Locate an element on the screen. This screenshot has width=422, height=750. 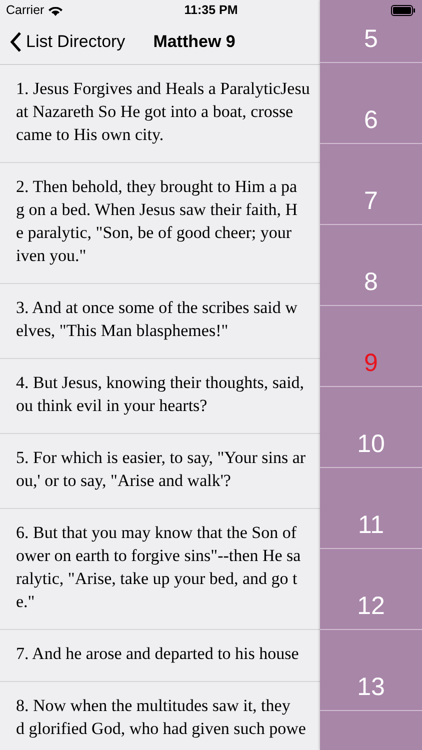
verse-text-line: ralytic, "Arise, take up your bed, and go t is located at coordinates (157, 579).